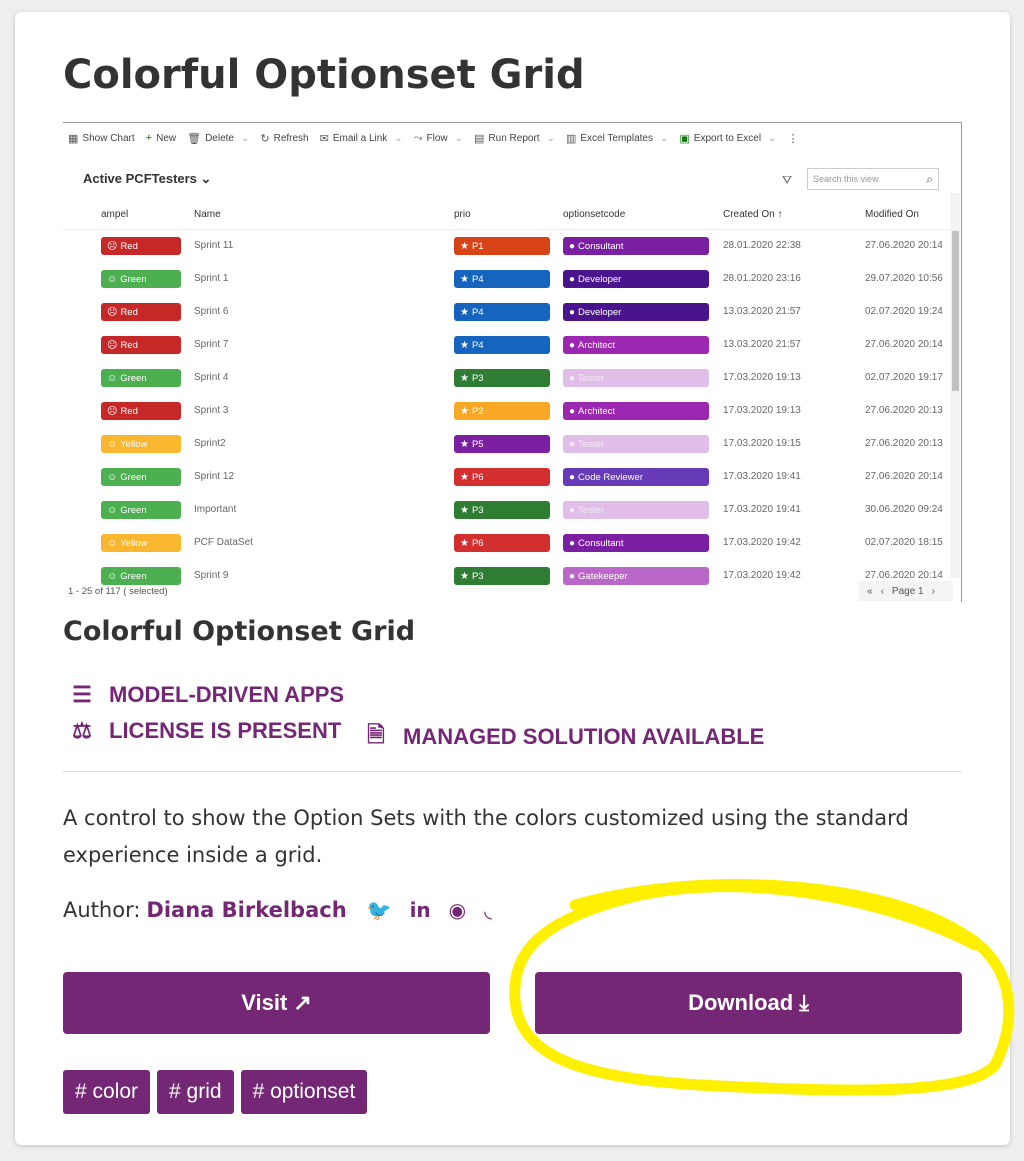  Describe the element at coordinates (882, 591) in the screenshot. I see `previous-page-icon: ‹` at that location.